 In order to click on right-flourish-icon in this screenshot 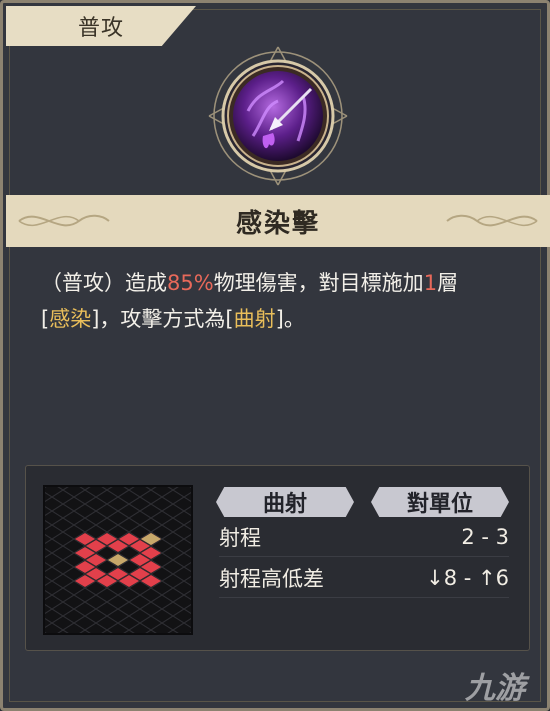, I will do `click(492, 220)`.